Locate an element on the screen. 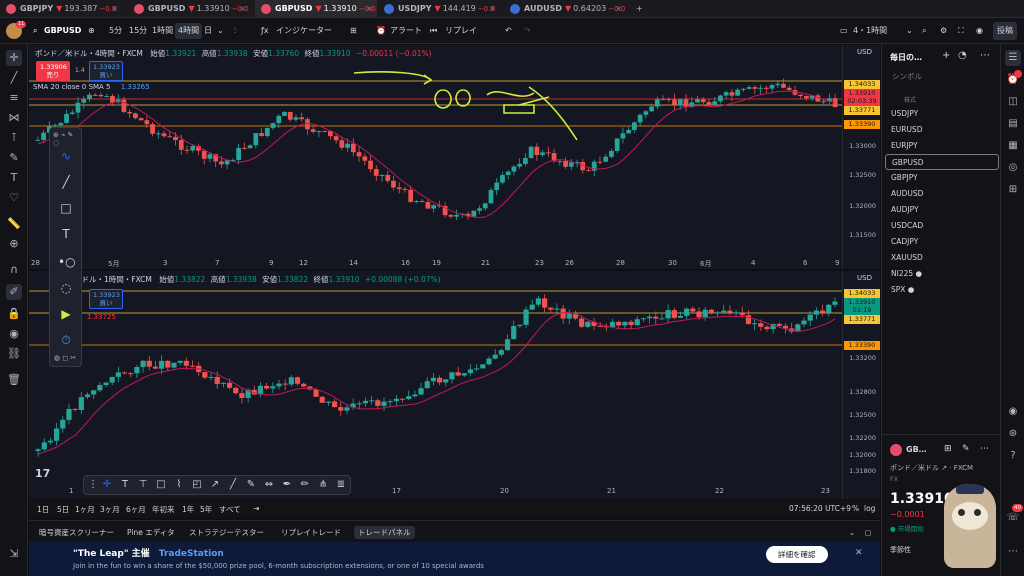 The image size is (1024, 576). browser-tab: AUDUSD ▼ 0.64203 −0.0 × is located at coordinates (565, 9).